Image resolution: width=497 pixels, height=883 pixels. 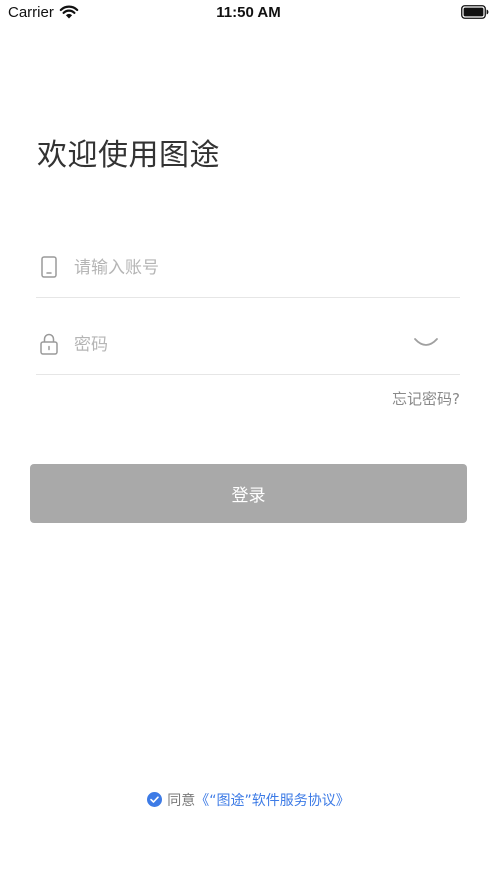 I want to click on phone-icon, so click(x=49, y=267).